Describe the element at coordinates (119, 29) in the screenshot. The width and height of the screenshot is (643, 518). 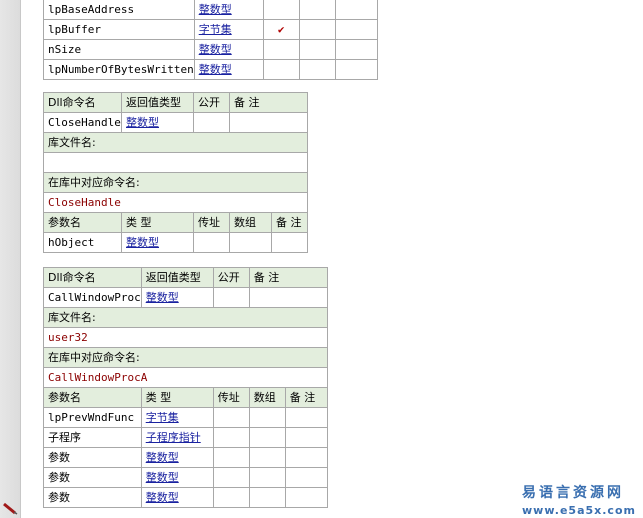
I see `param-name-cell: lpBuffer` at that location.